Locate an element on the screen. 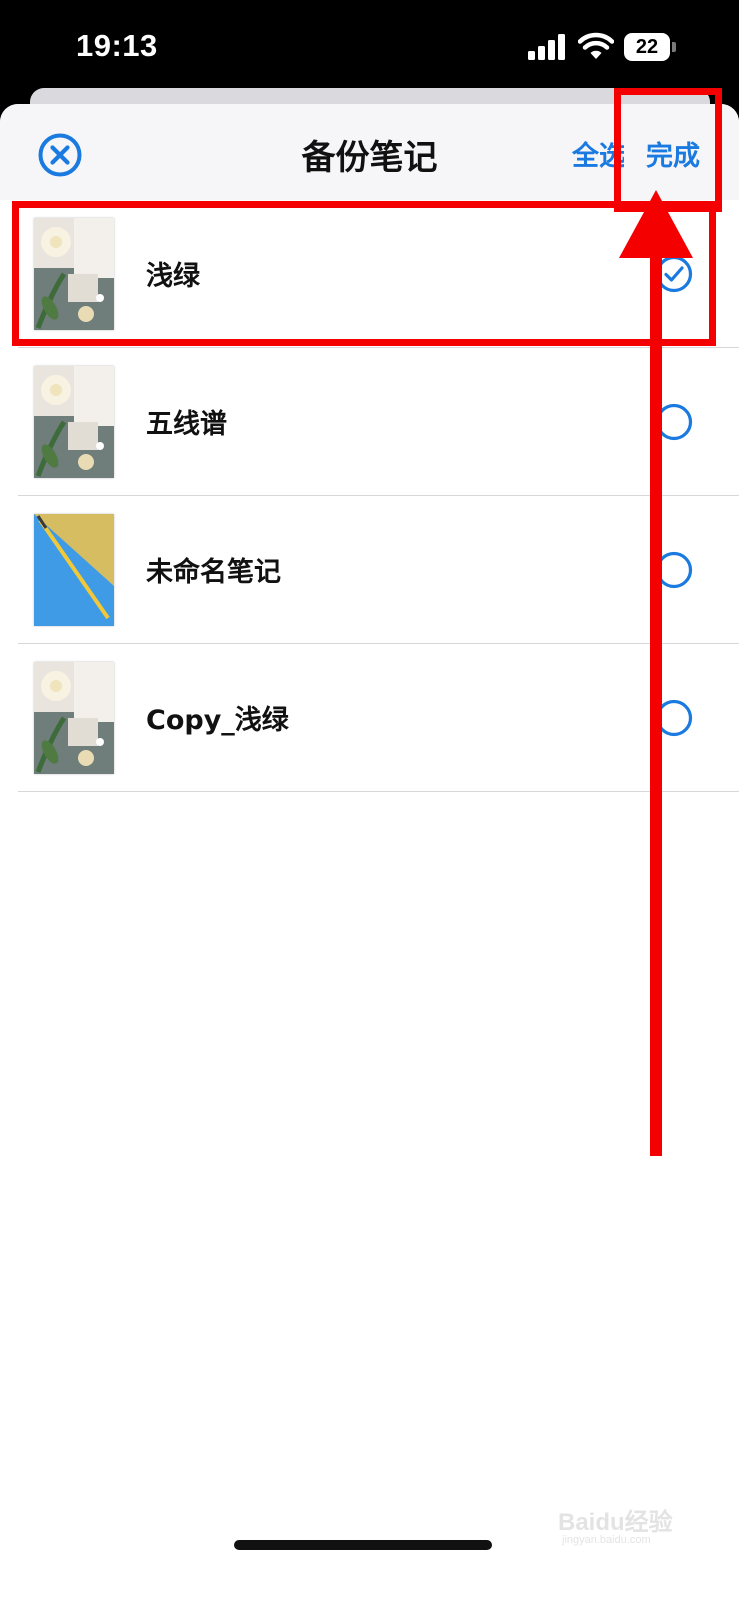 This screenshot has height=1600, width=739. list-item: 未命名笔记 is located at coordinates (369, 570).